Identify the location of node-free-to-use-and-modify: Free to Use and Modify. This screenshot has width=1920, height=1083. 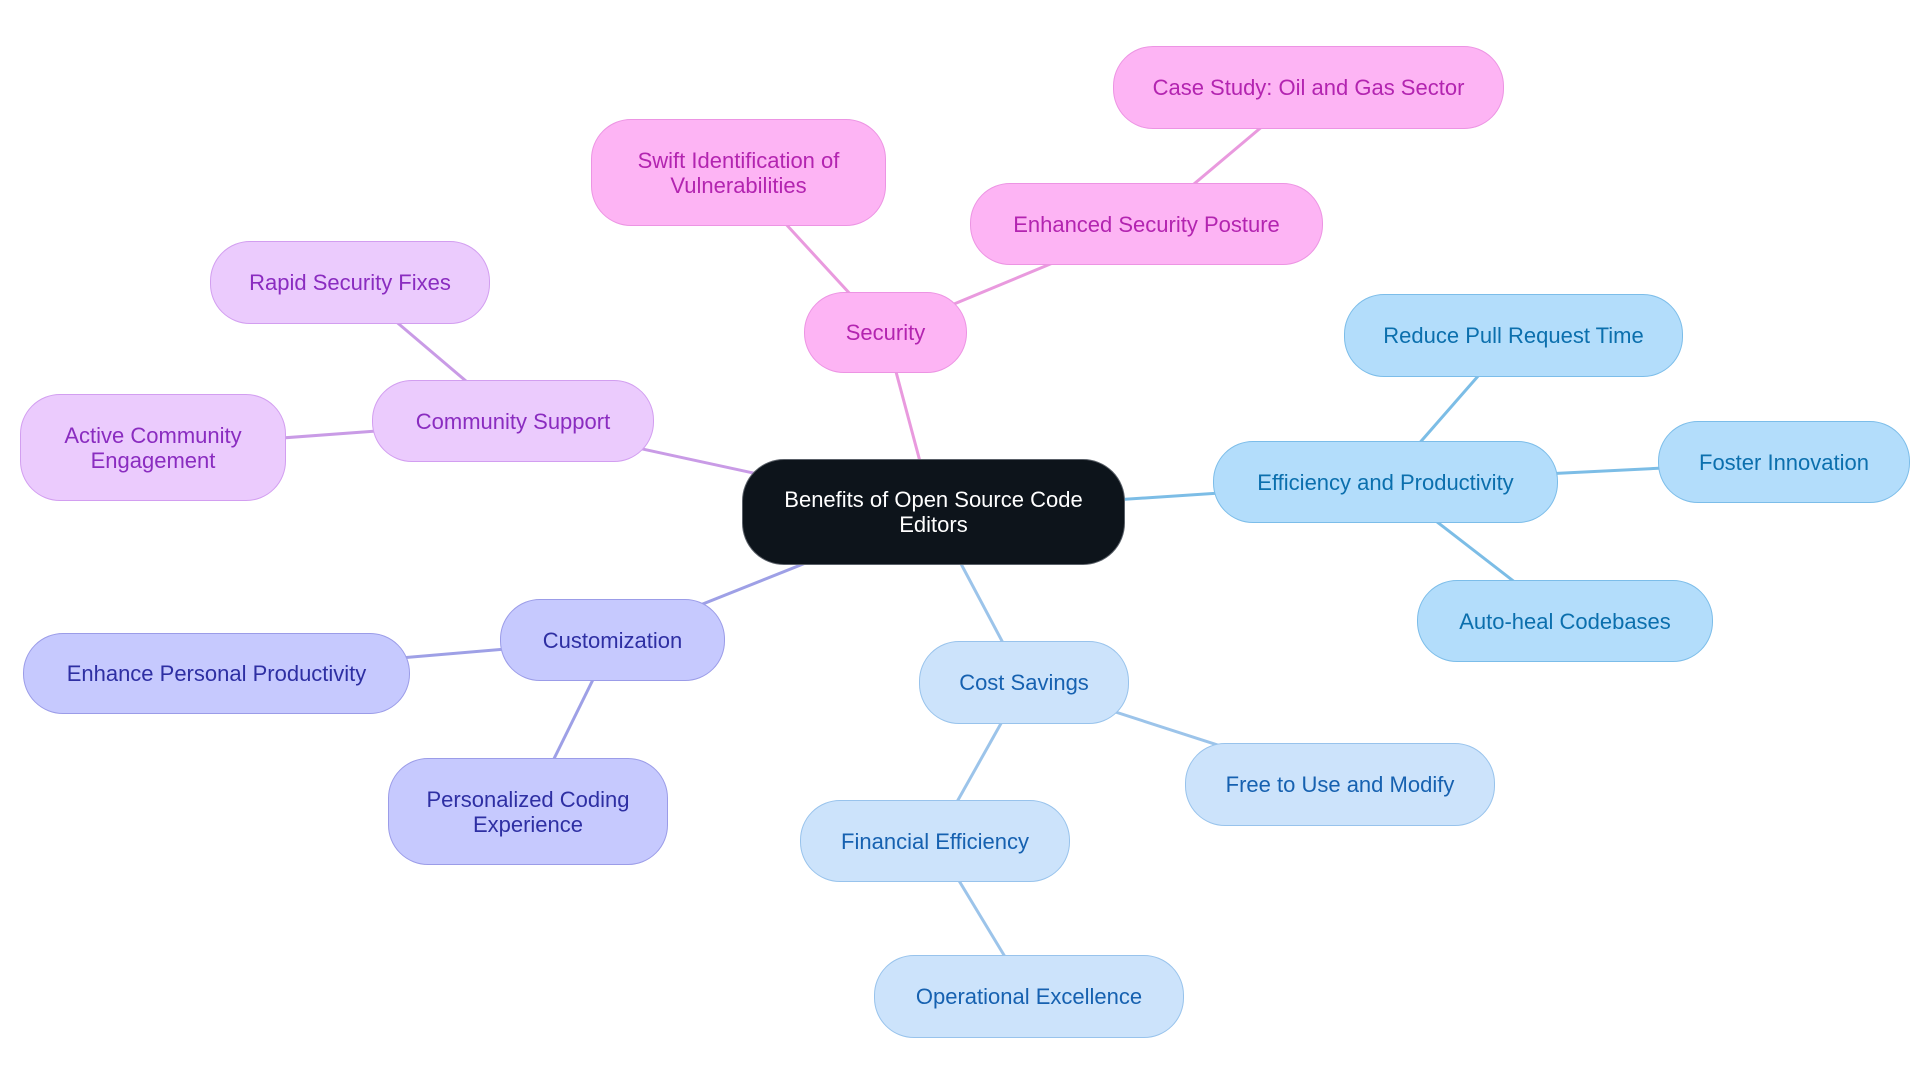
(1340, 784).